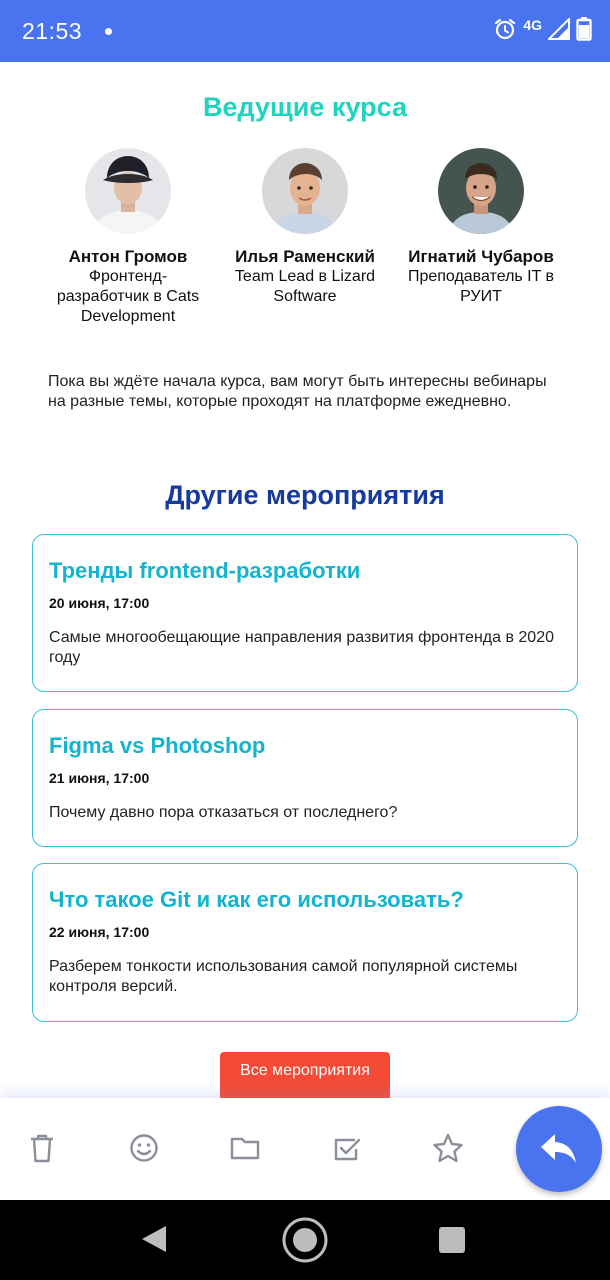 This screenshot has height=1280, width=610. What do you see at coordinates (99, 778) in the screenshot?
I see `event-date: 21 июня, 17:00` at bounding box center [99, 778].